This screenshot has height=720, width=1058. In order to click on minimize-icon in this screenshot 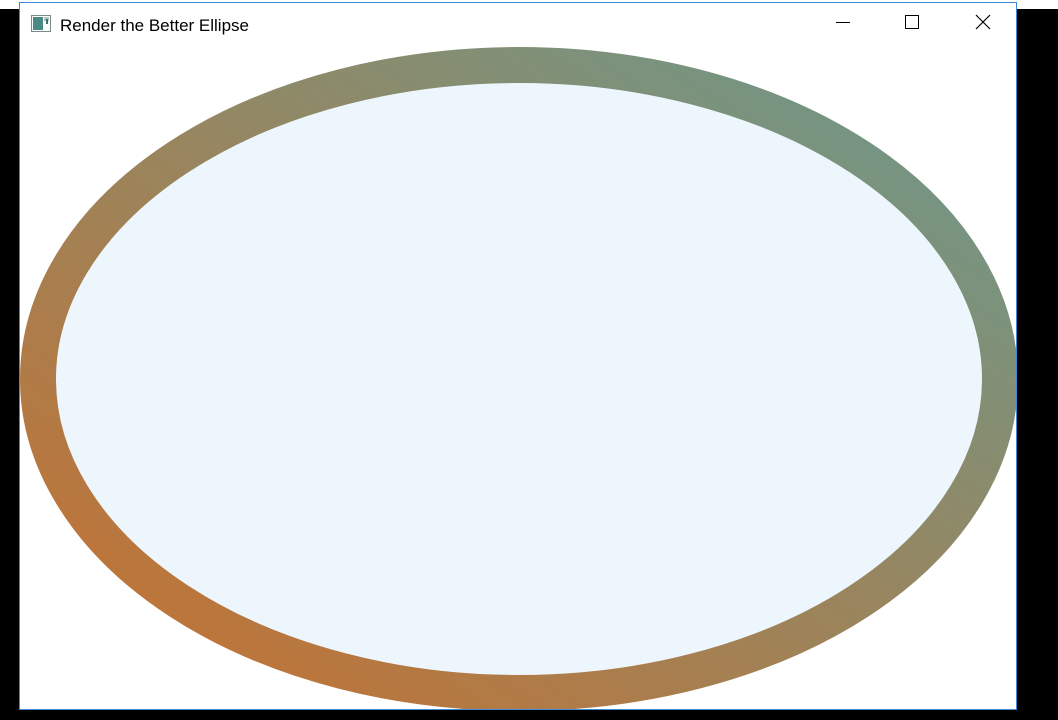, I will do `click(843, 24)`.